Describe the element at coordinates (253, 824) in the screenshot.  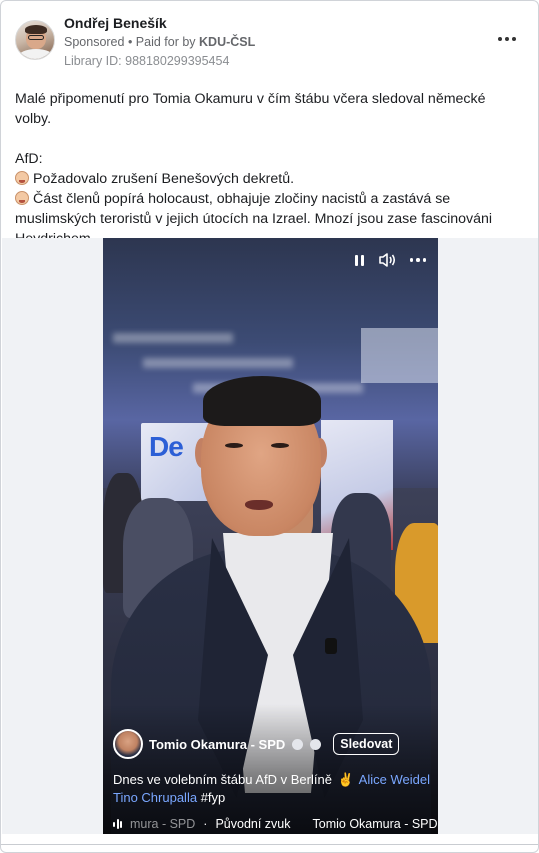
I see `audio-label: Původní zvuk` at that location.